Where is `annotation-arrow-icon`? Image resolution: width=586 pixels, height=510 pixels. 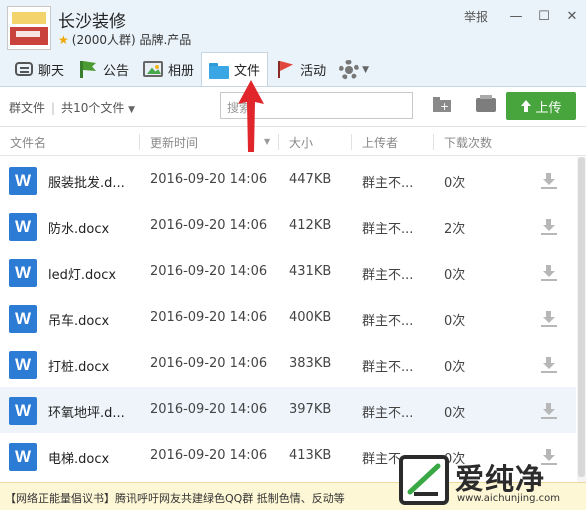
annotation-arrow-icon is located at coordinates (251, 116).